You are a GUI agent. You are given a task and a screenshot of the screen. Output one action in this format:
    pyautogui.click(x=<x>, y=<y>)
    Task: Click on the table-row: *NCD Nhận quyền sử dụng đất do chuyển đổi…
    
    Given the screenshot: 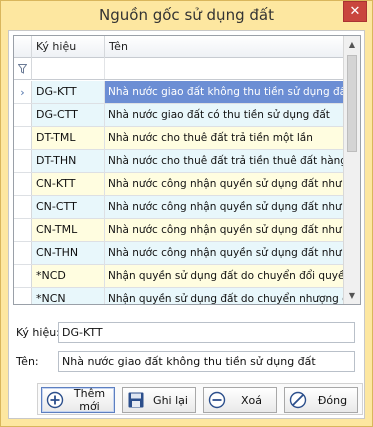 What is the action you would take?
    pyautogui.click(x=179, y=276)
    